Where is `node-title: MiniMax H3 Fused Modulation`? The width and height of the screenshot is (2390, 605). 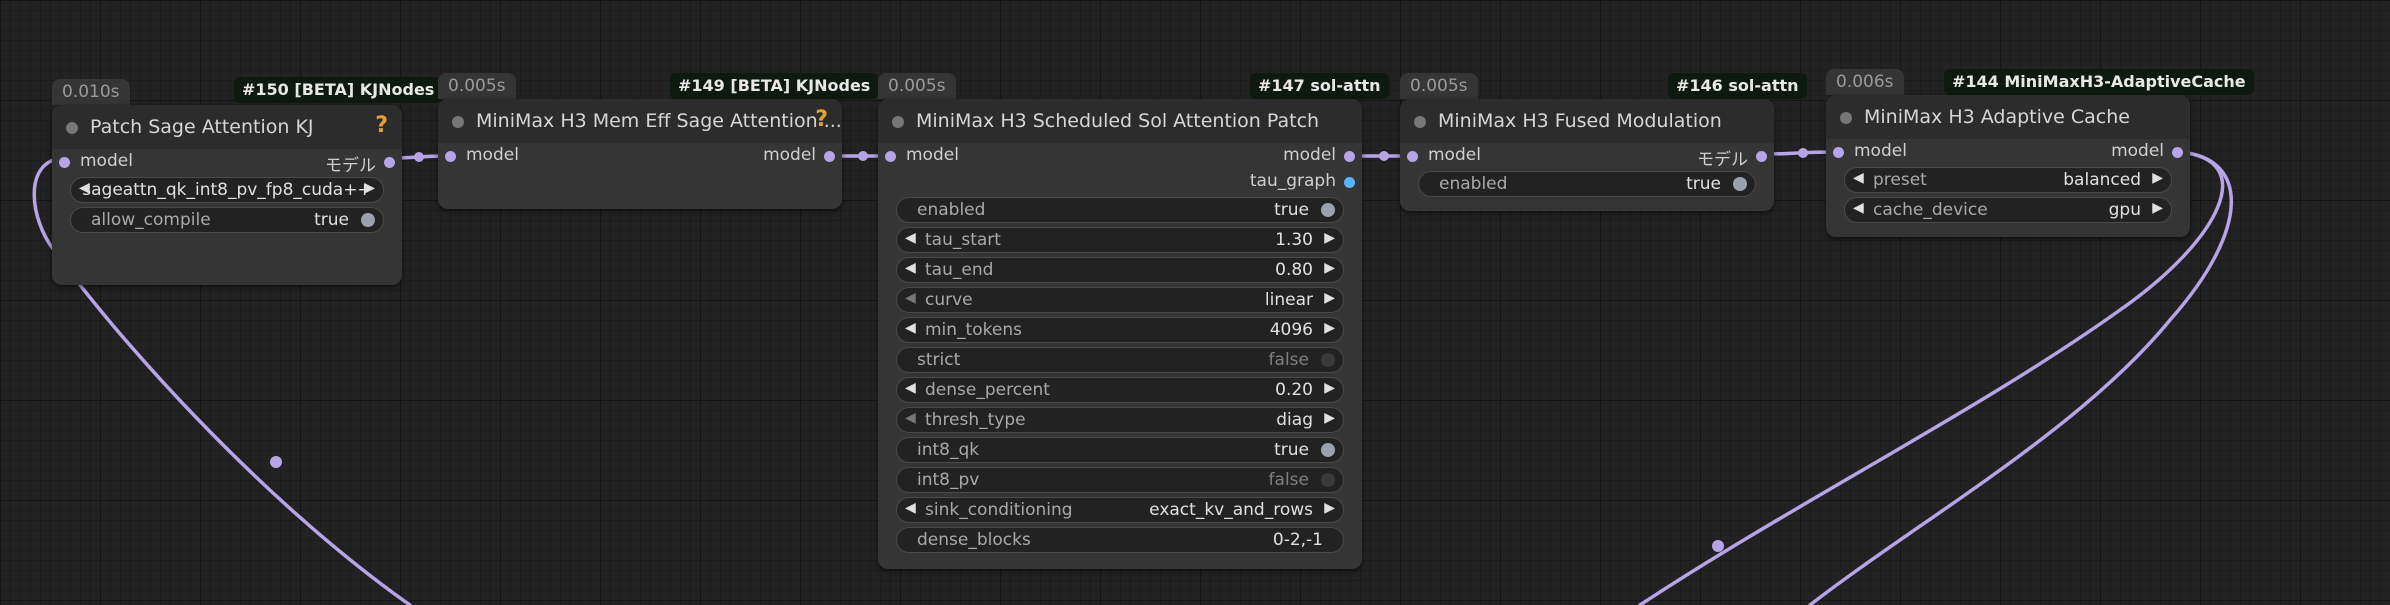 node-title: MiniMax H3 Fused Modulation is located at coordinates (1580, 121).